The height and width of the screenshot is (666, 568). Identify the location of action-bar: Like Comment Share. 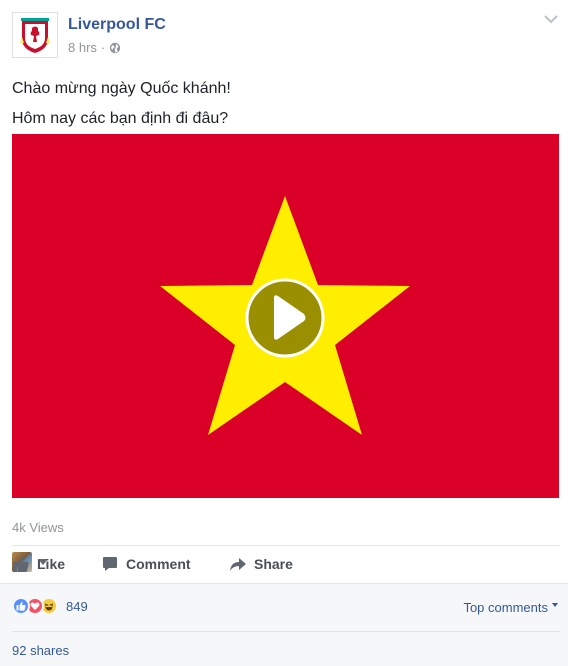
(286, 564).